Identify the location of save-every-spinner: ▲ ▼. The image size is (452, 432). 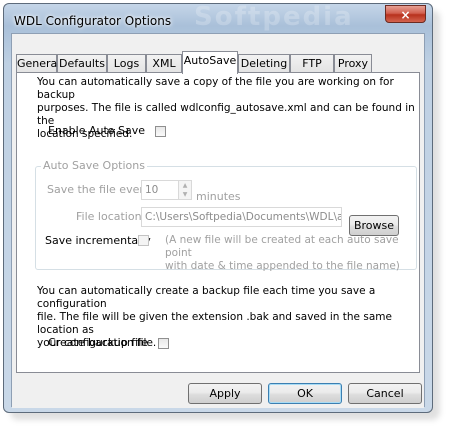
(185, 190).